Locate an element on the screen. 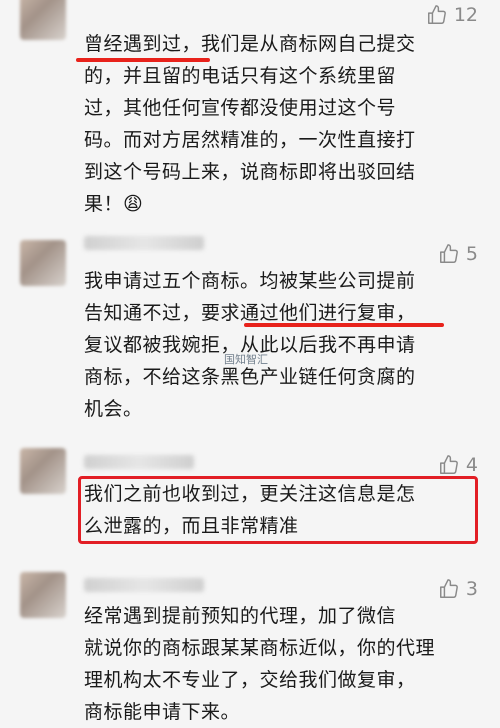 The image size is (500, 728). like-count: 3 is located at coordinates (471, 589).